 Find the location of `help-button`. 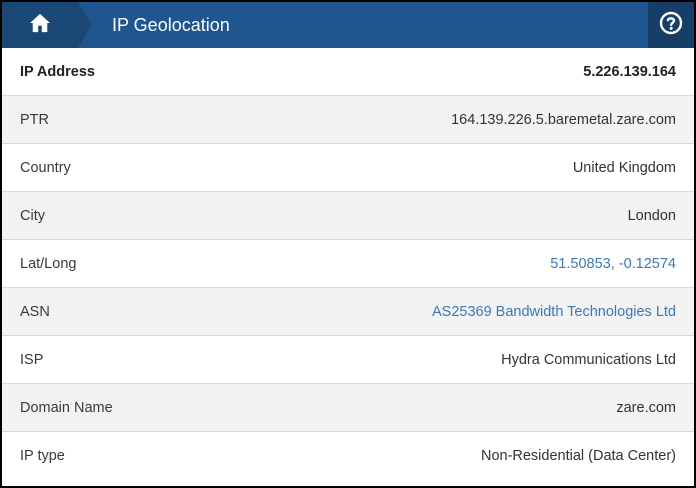

help-button is located at coordinates (671, 25).